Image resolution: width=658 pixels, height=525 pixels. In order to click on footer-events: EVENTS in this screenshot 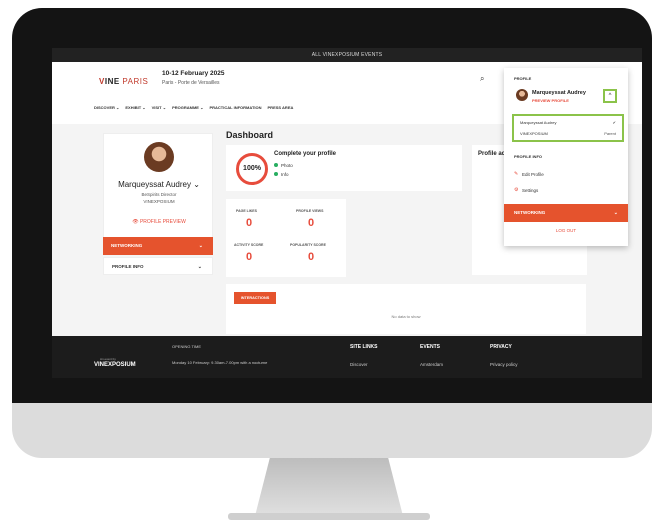, I will do `click(430, 347)`.